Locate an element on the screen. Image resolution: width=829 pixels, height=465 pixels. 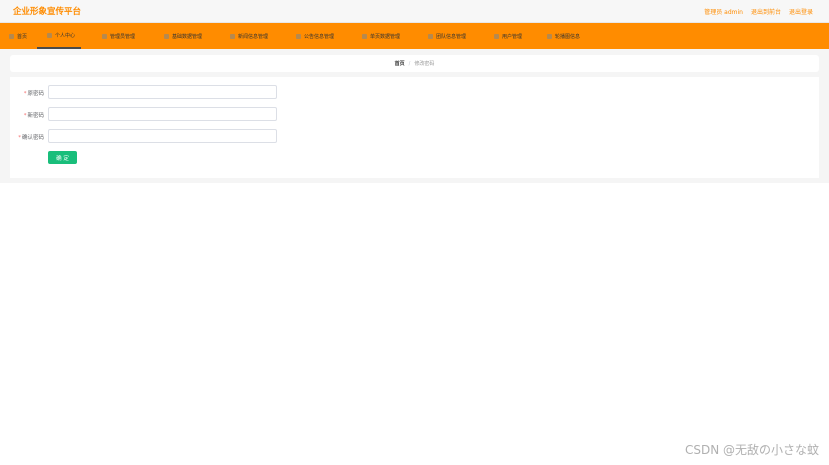
admin-user-link: 管理员 admin is located at coordinates (723, 11).